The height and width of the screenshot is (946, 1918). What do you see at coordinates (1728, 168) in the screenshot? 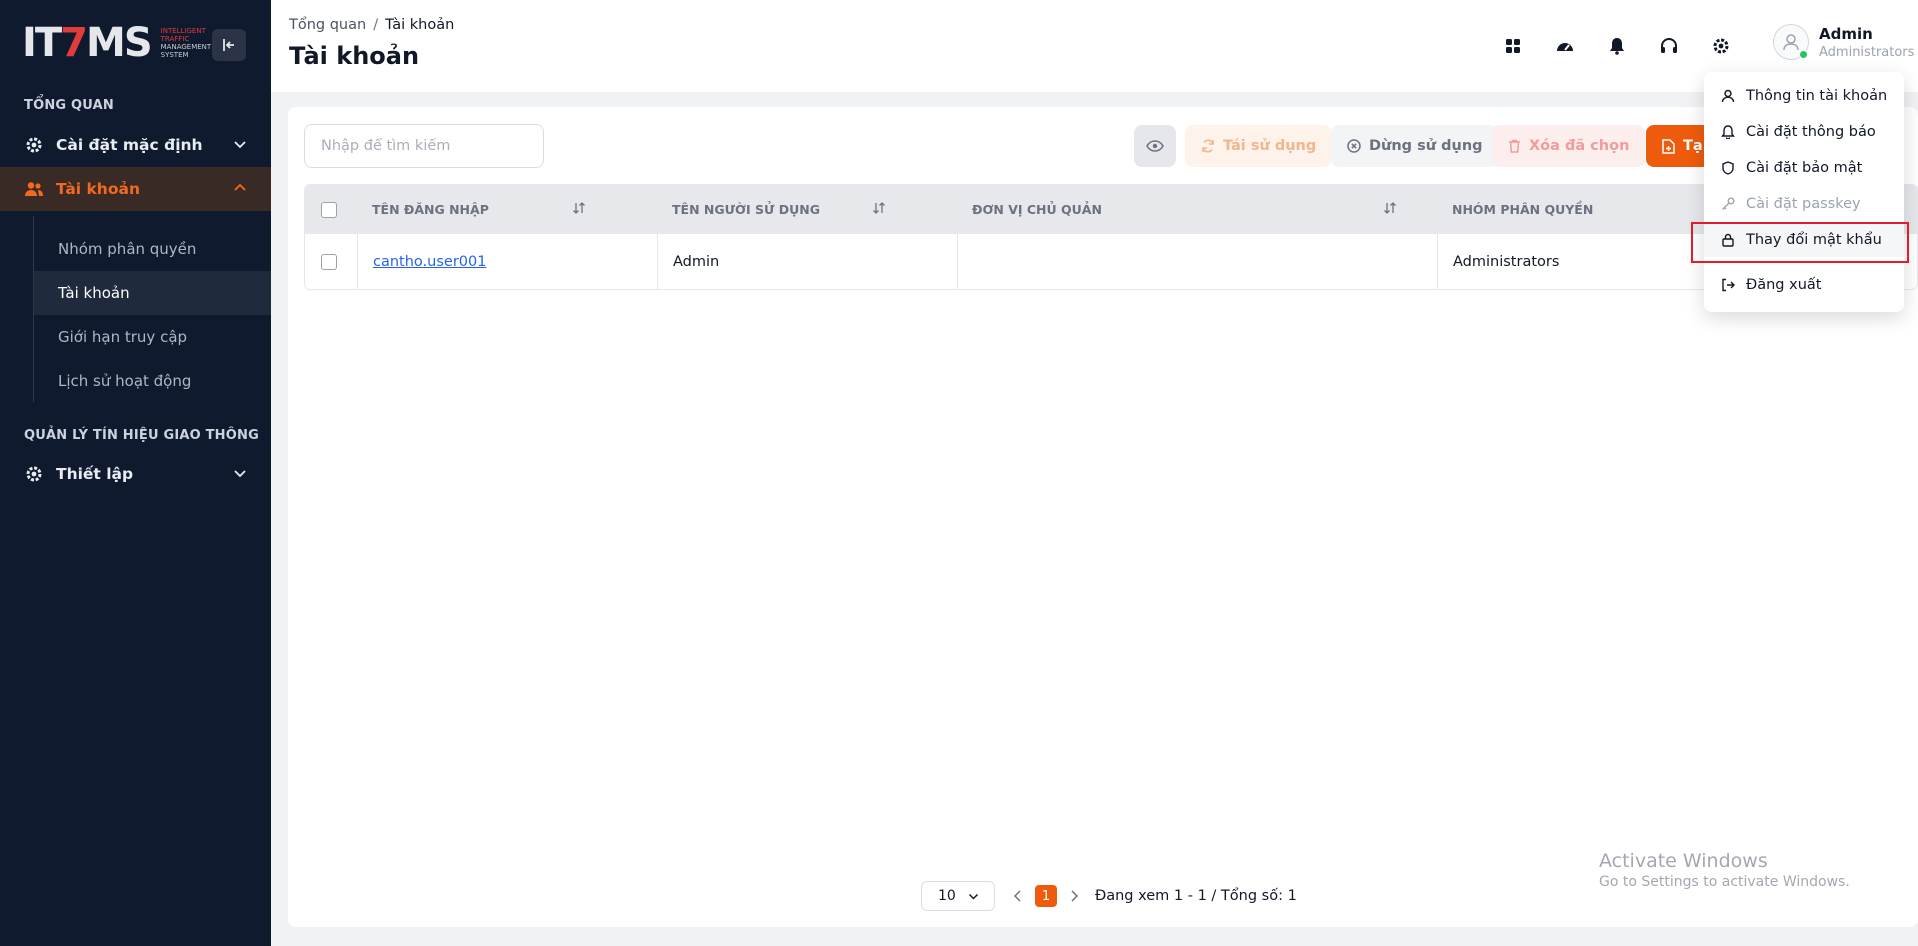
I see `shield-icon` at bounding box center [1728, 168].